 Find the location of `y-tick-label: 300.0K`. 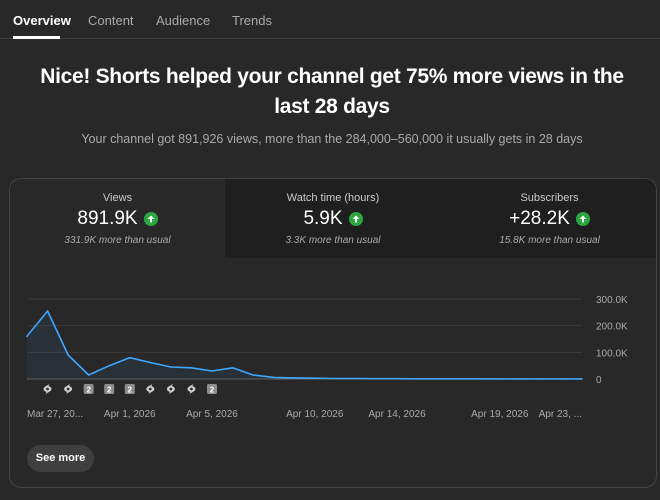

y-tick-label: 300.0K is located at coordinates (612, 300).